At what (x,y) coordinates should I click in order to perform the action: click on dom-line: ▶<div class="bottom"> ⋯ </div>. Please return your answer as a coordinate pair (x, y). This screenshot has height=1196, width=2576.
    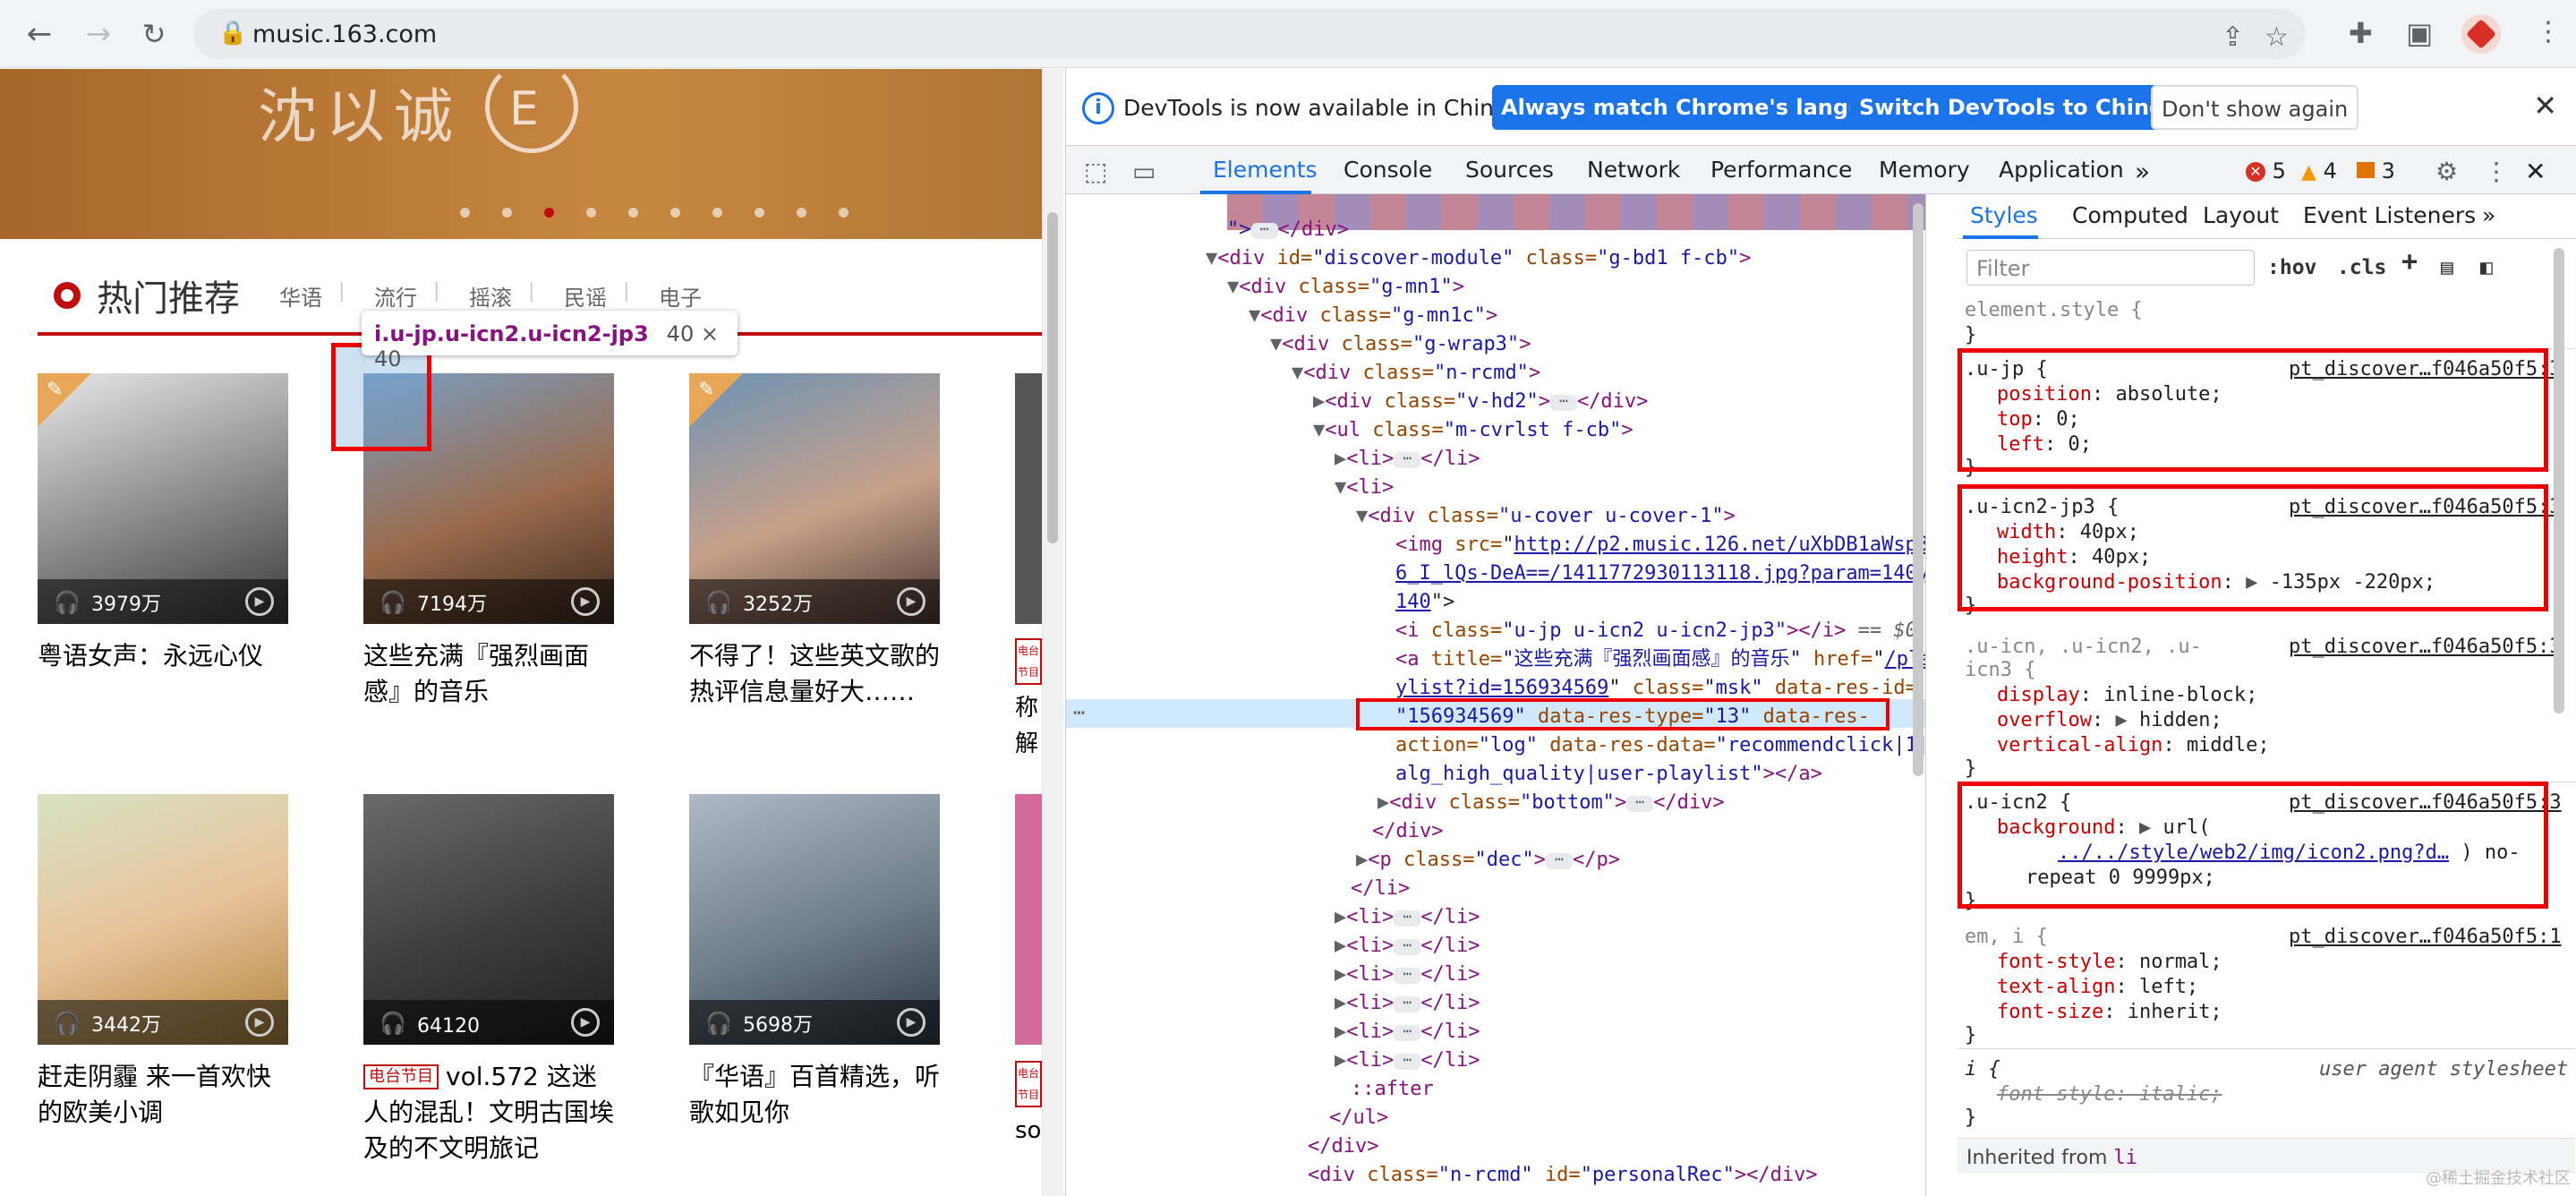
    Looking at the image, I should click on (1551, 803).